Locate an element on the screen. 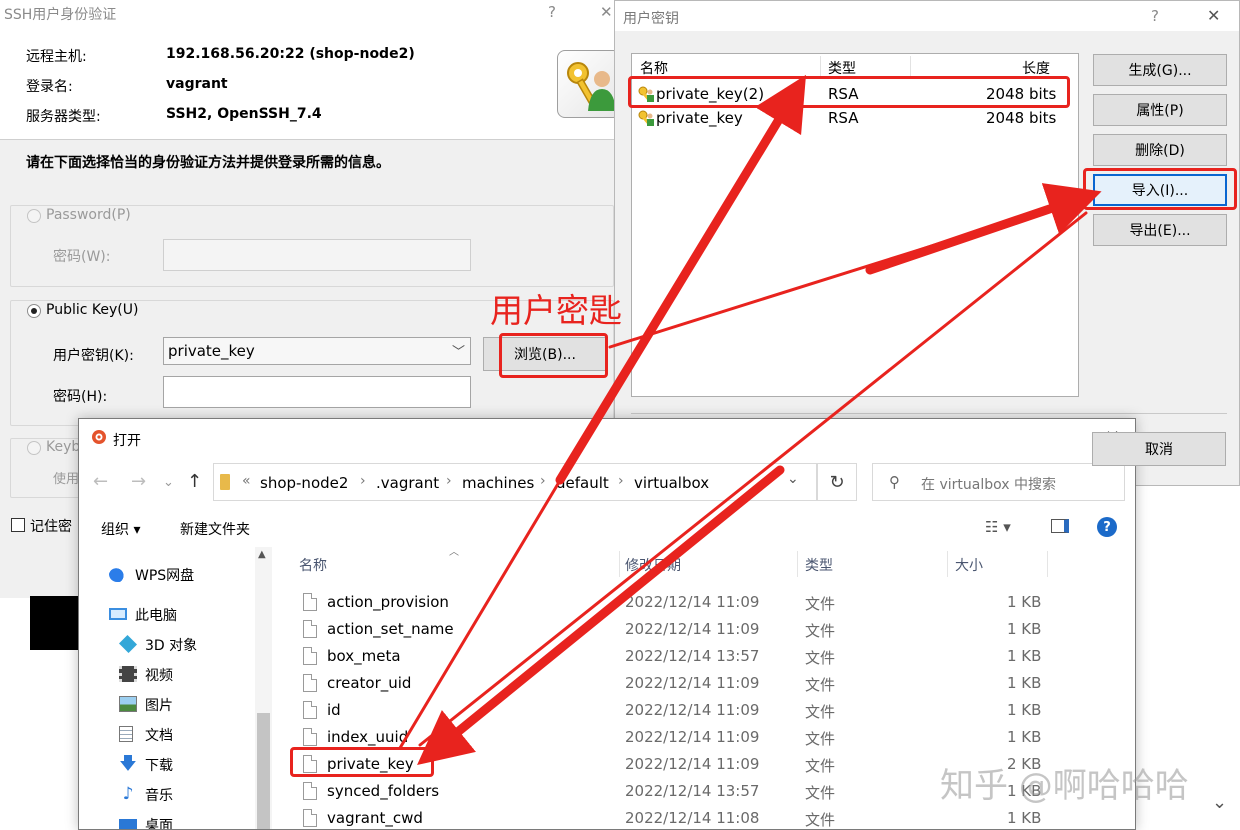  nav-item-label: 文档 is located at coordinates (159, 736).